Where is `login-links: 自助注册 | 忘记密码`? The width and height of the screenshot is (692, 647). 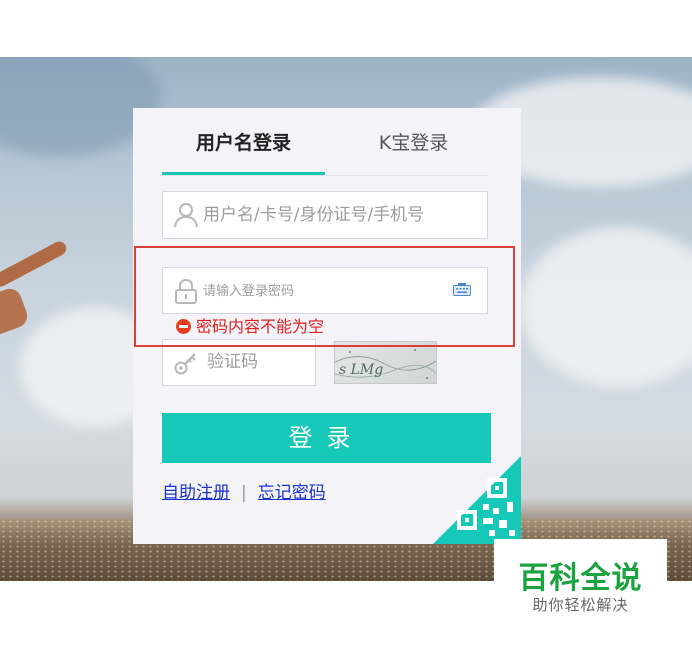 login-links: 自助注册 | 忘记密码 is located at coordinates (244, 493).